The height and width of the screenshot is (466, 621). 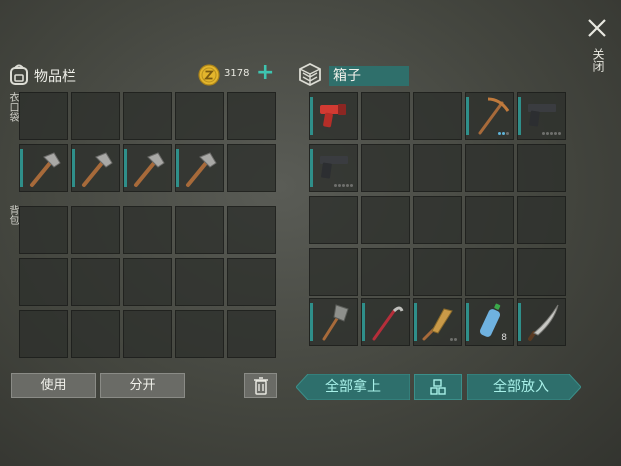 I want to click on water-bottle-slot: 8, so click(x=489, y=322).